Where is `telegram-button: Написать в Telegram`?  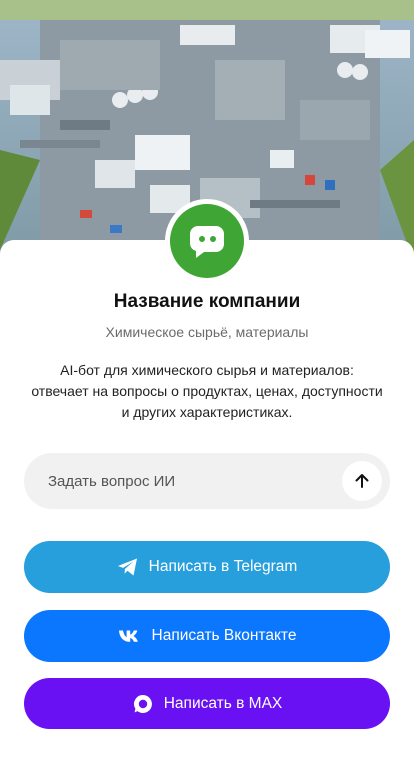 telegram-button: Написать в Telegram is located at coordinates (207, 567).